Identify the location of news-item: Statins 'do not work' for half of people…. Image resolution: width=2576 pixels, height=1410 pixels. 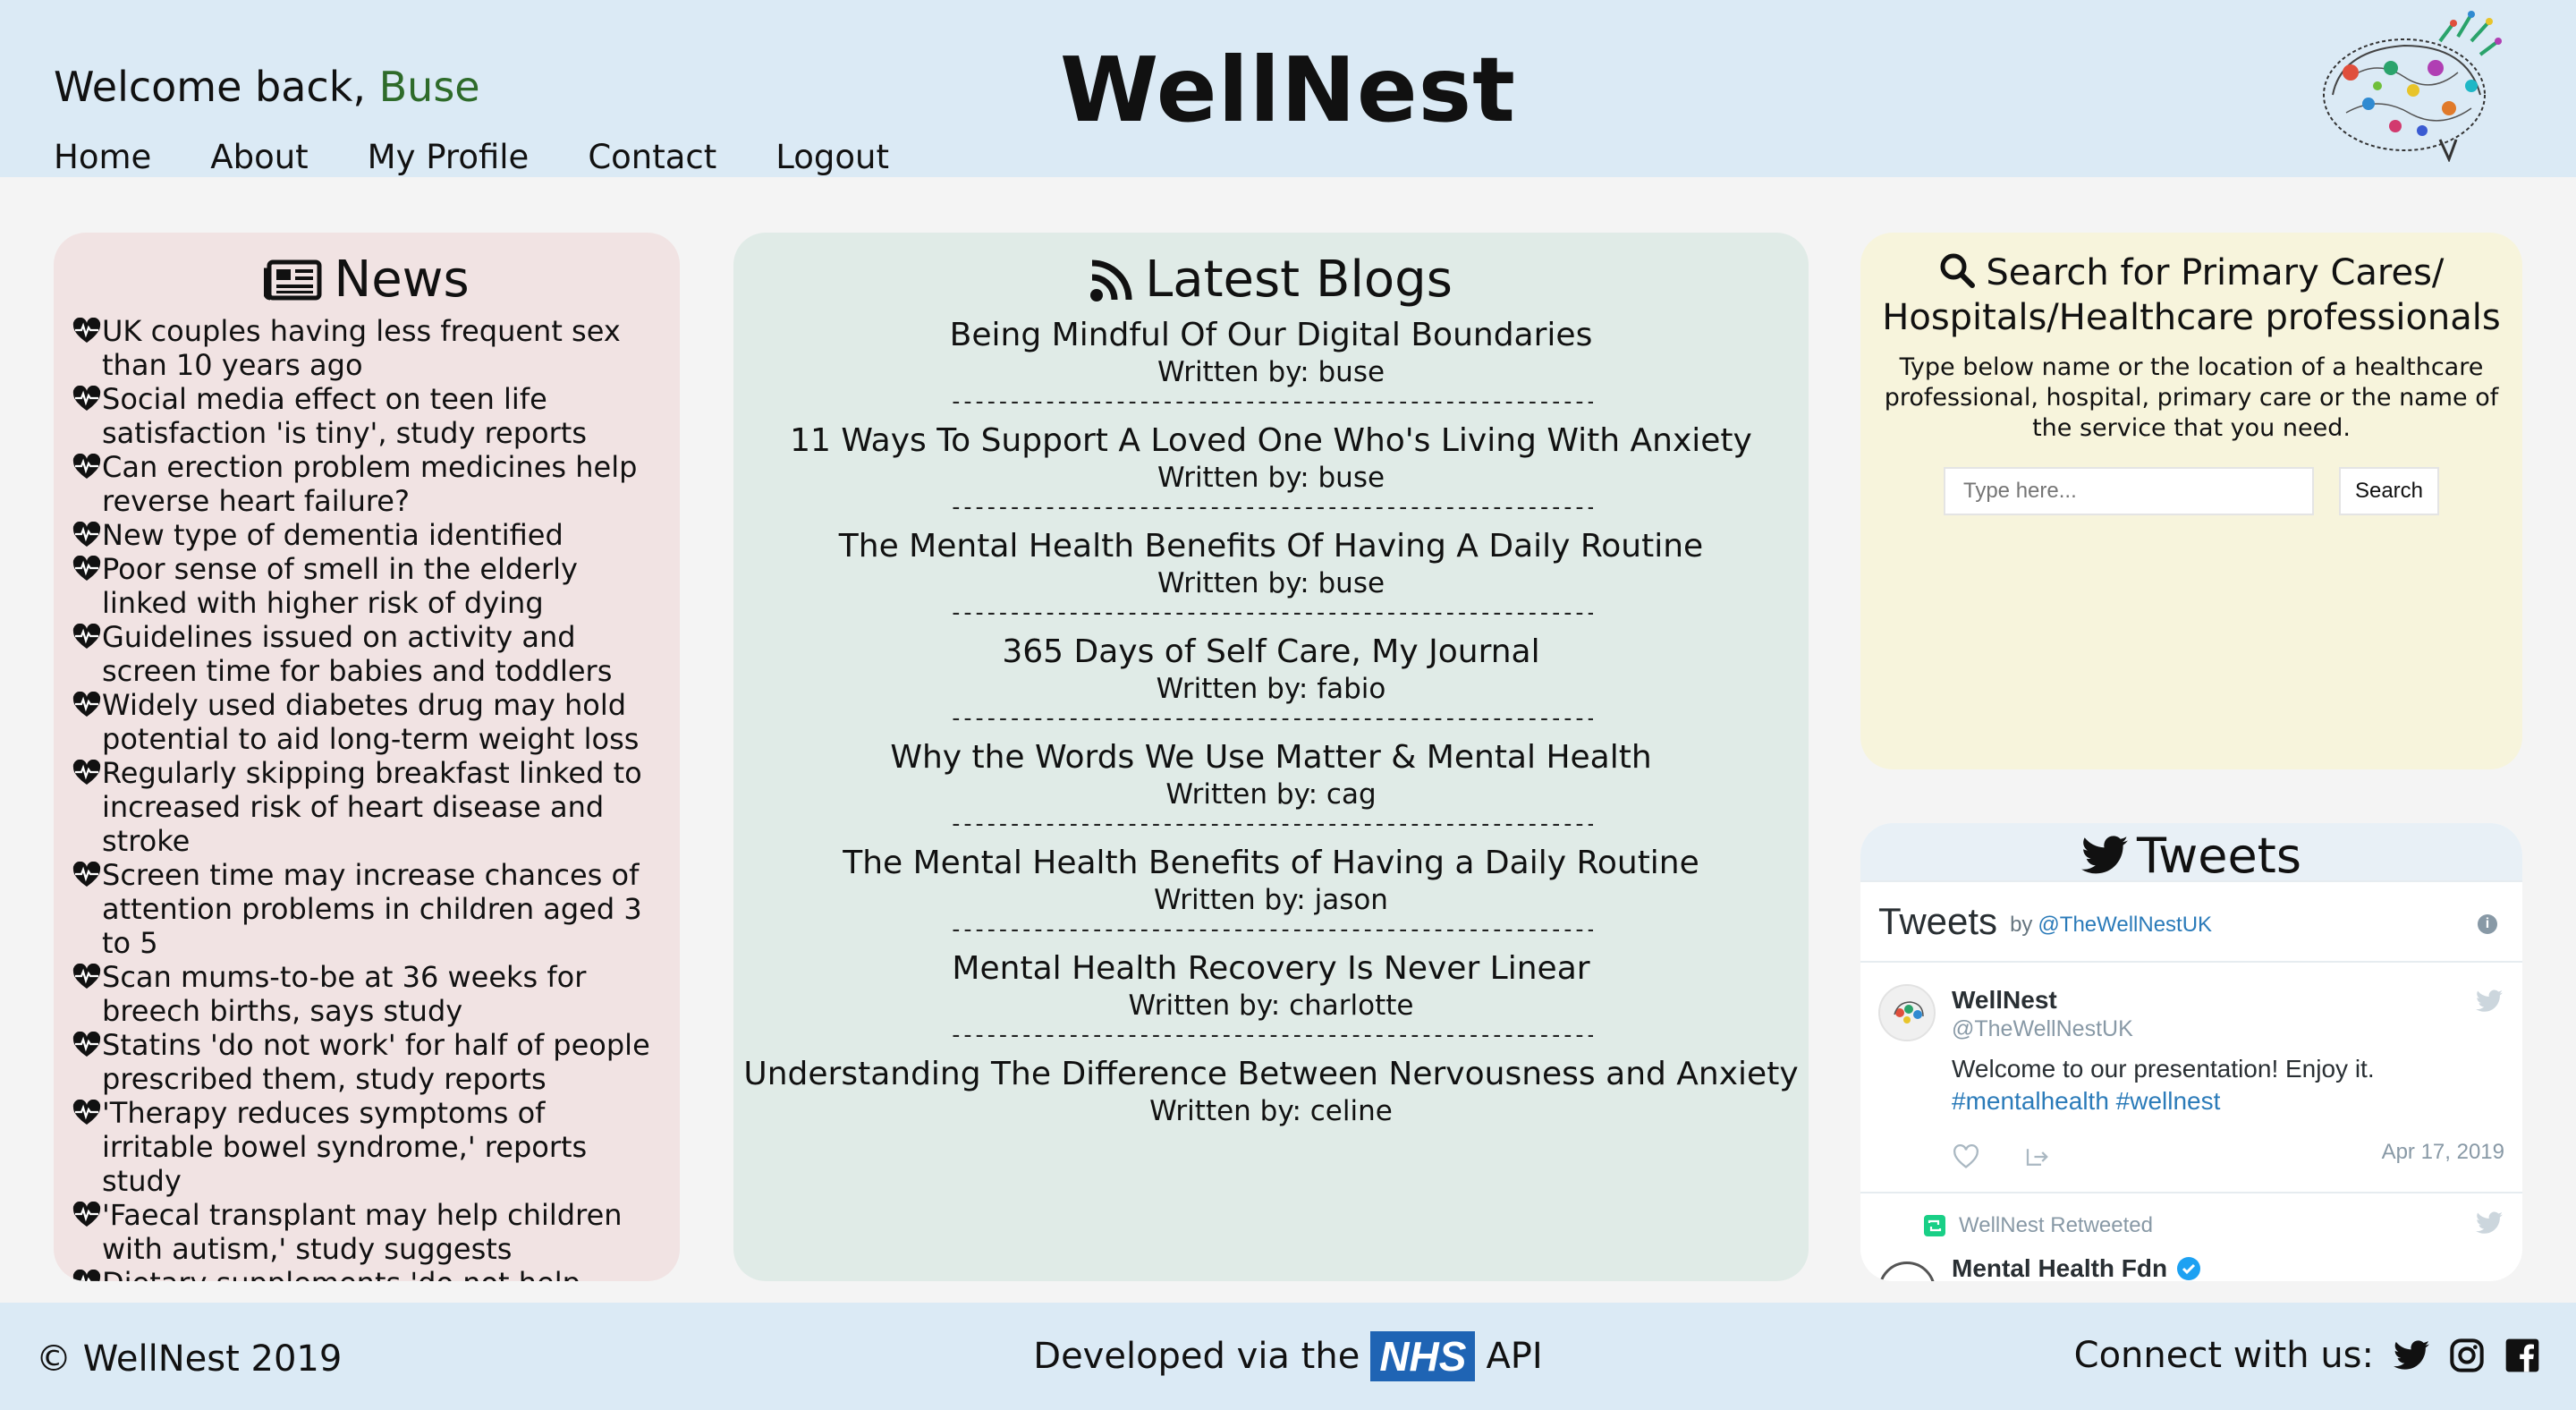
(362, 1062).